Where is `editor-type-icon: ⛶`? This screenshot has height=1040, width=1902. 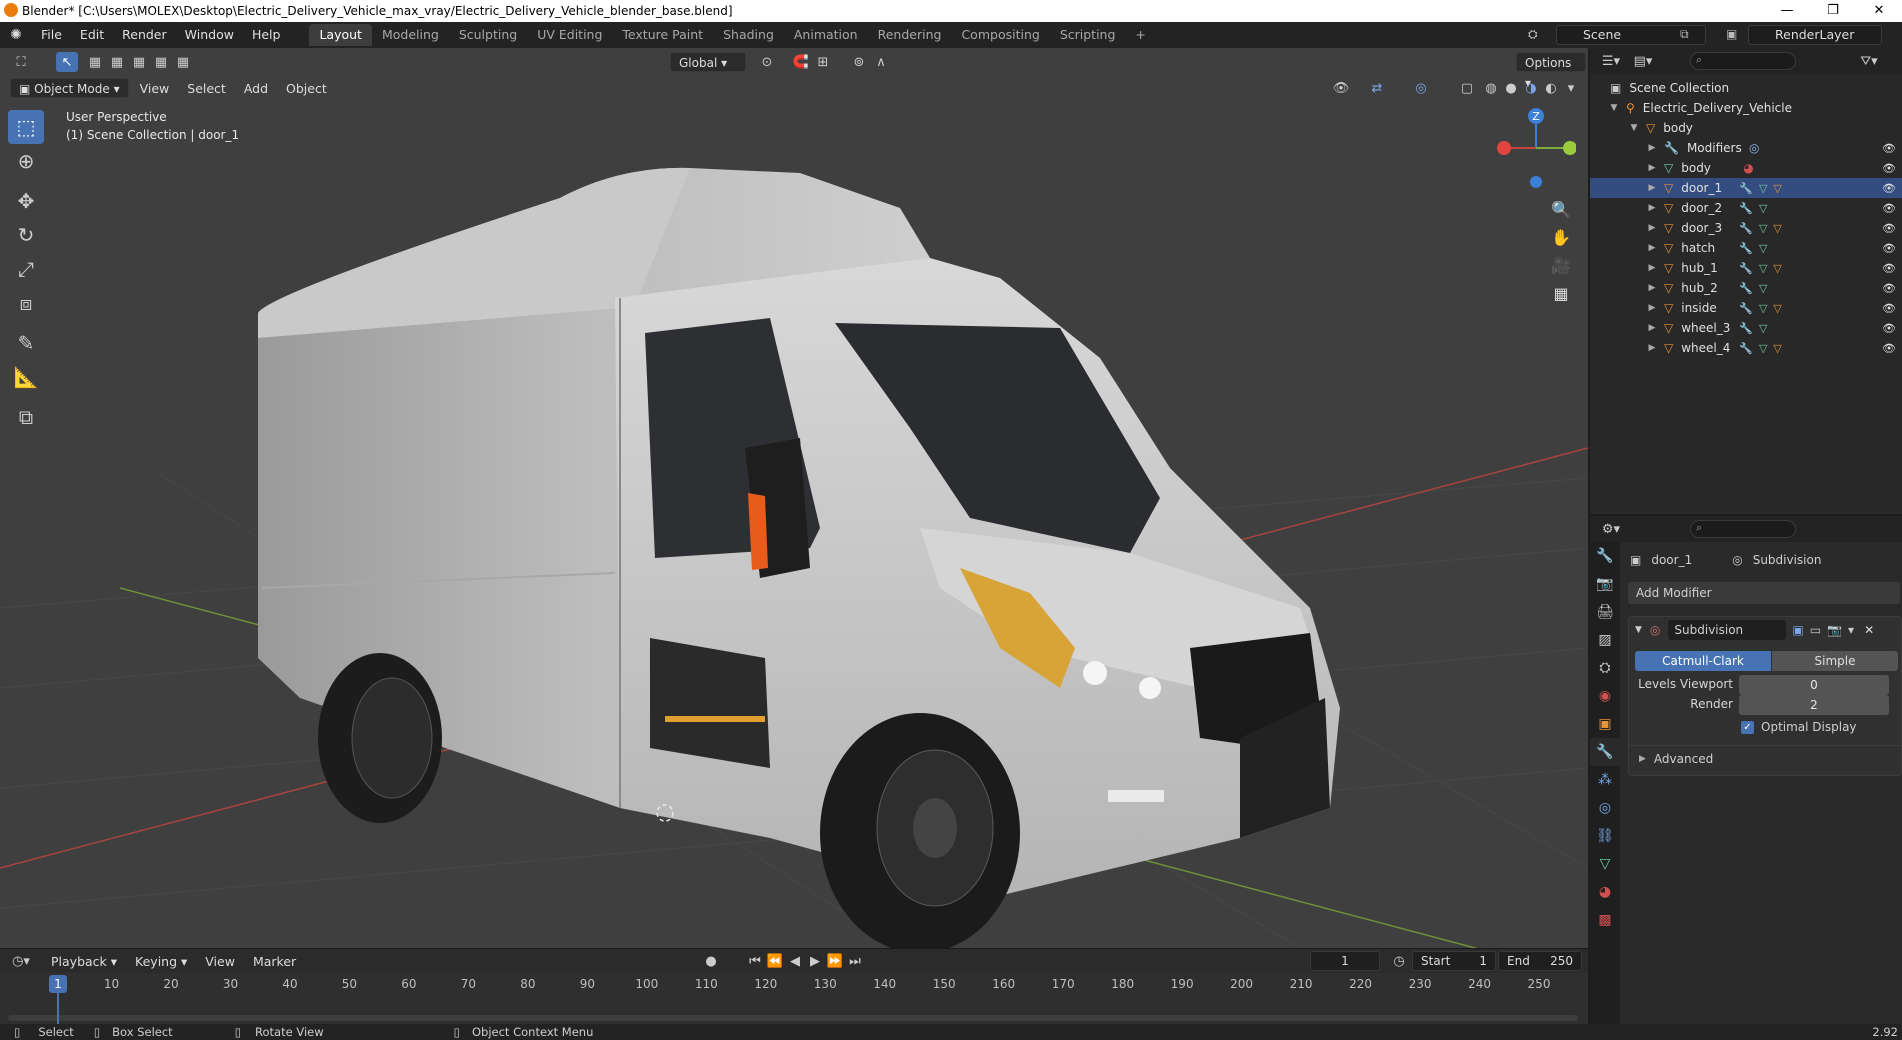
editor-type-icon: ⛶ is located at coordinates (21, 62).